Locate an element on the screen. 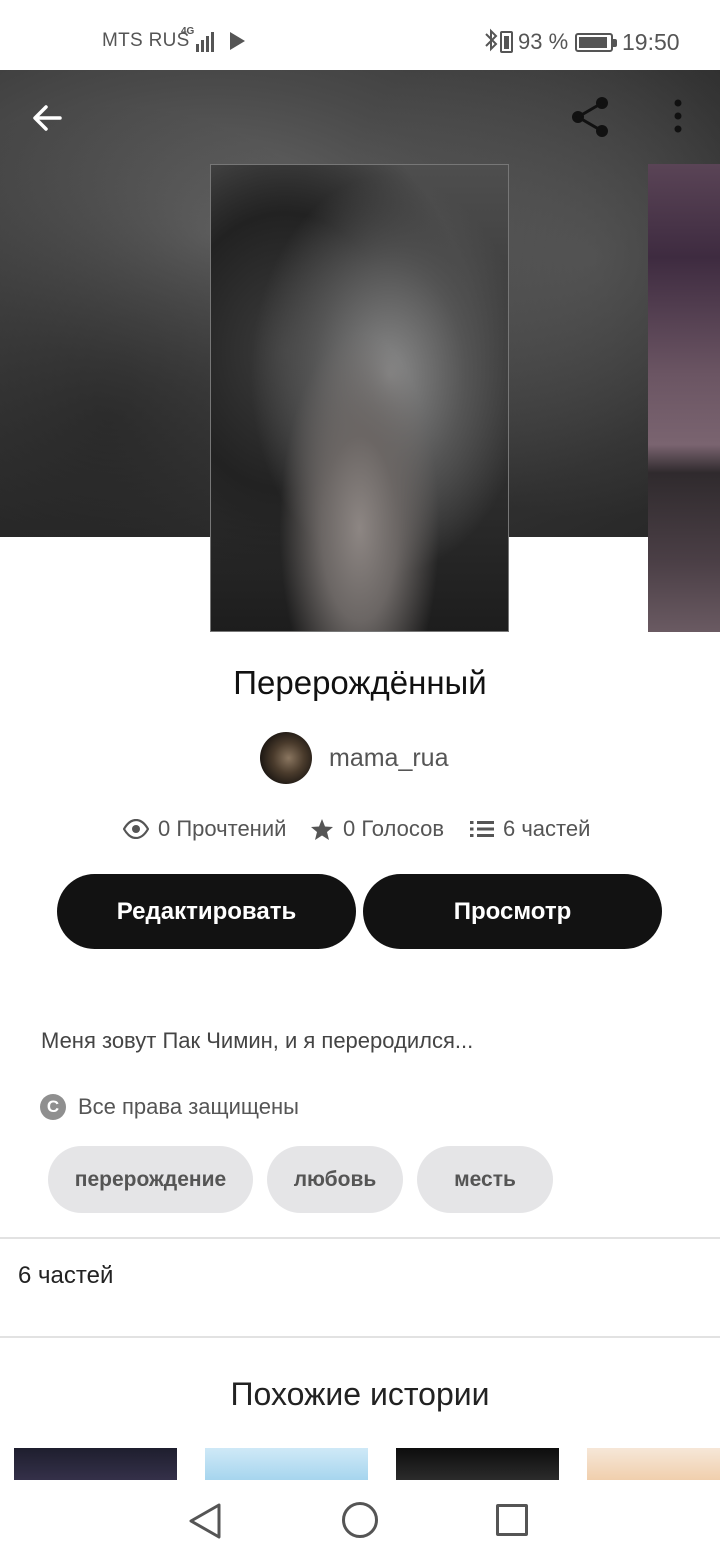 Image resolution: width=720 pixels, height=1560 pixels. copyright-info: C Все права защищены is located at coordinates (169, 1107).